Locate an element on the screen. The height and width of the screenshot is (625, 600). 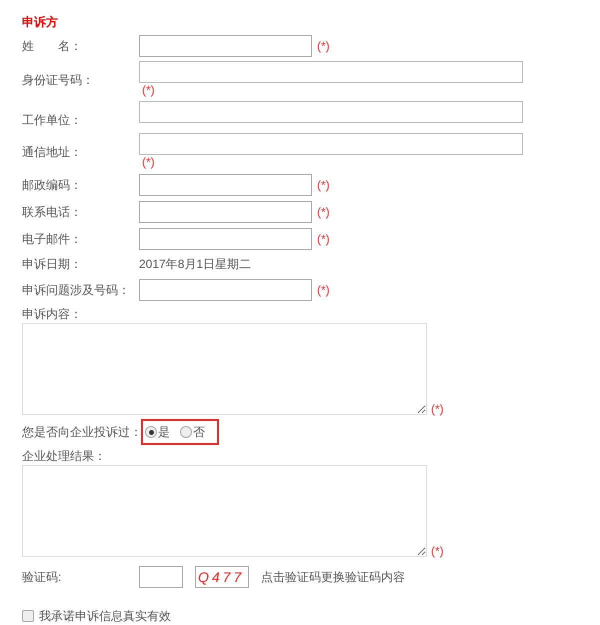
field-label: 申诉内容： is located at coordinates (52, 314).